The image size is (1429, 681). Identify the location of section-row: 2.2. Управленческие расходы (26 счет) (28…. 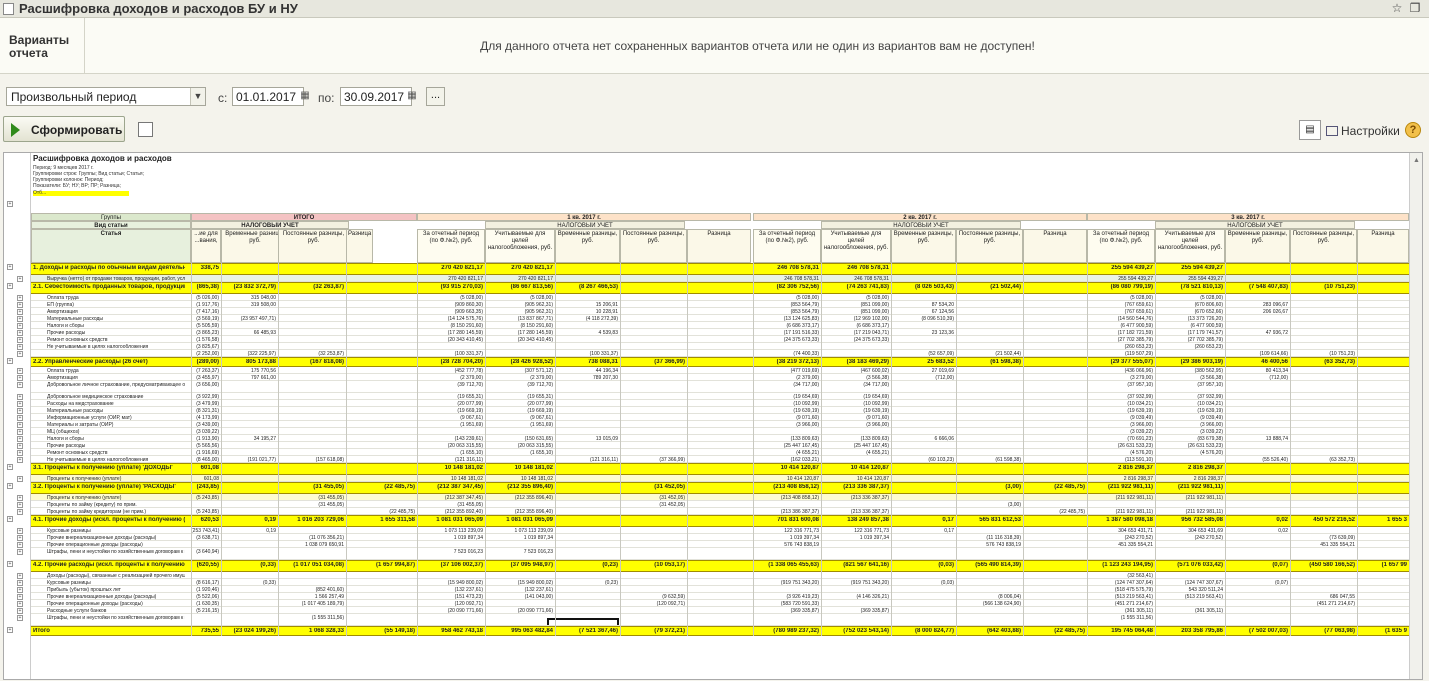
(720, 362).